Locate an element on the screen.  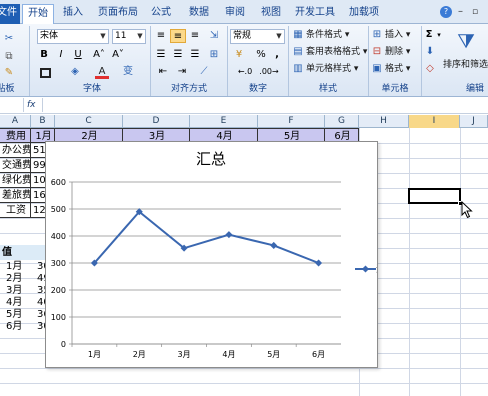
ribbon-tab-bar: 文件 开始 插入 页面布局 公式 数据 审阅 视图 开发工具 加载项 ? – ▫ is located at coordinates (244, 12).